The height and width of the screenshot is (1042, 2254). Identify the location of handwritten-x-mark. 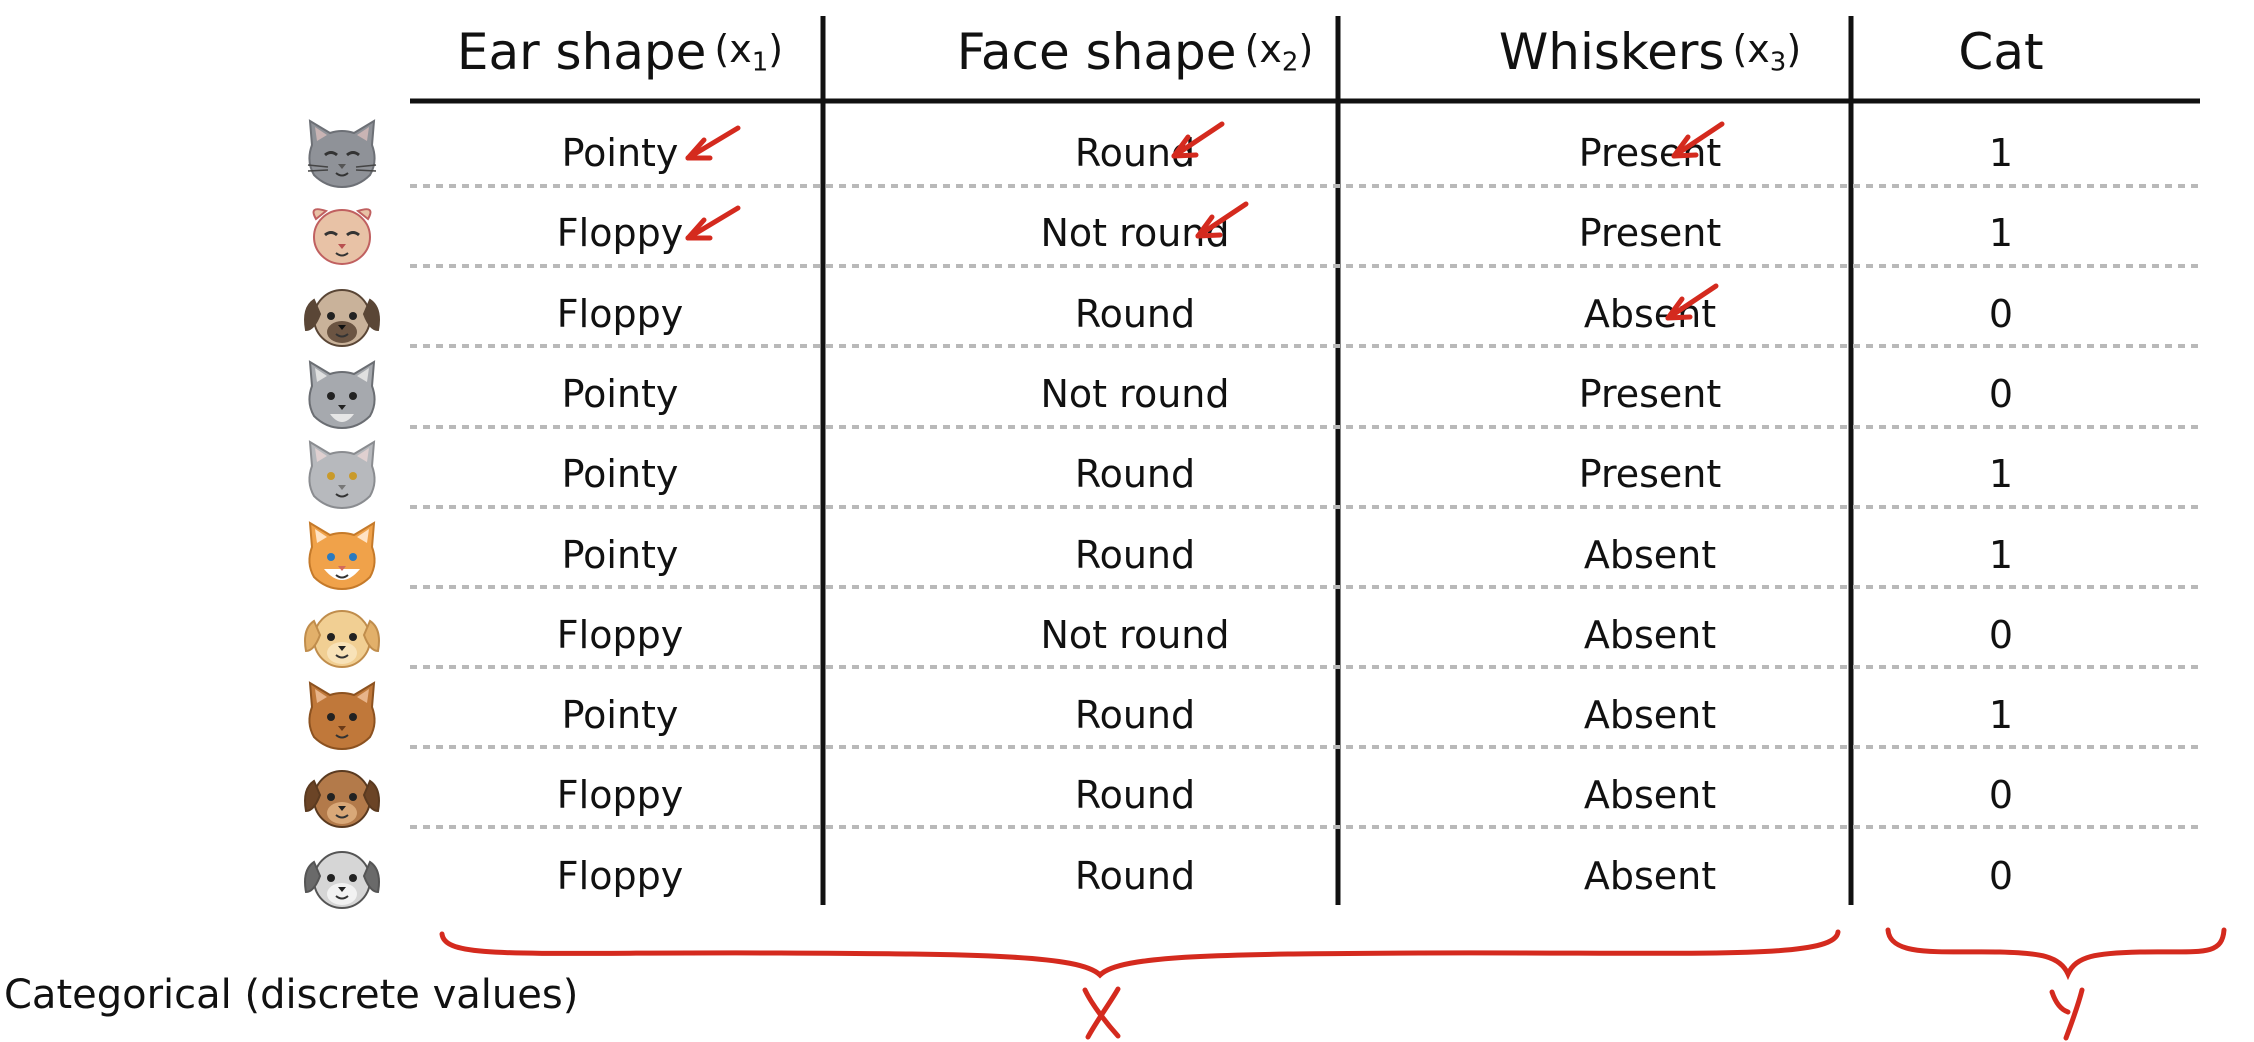
(1101, 1013).